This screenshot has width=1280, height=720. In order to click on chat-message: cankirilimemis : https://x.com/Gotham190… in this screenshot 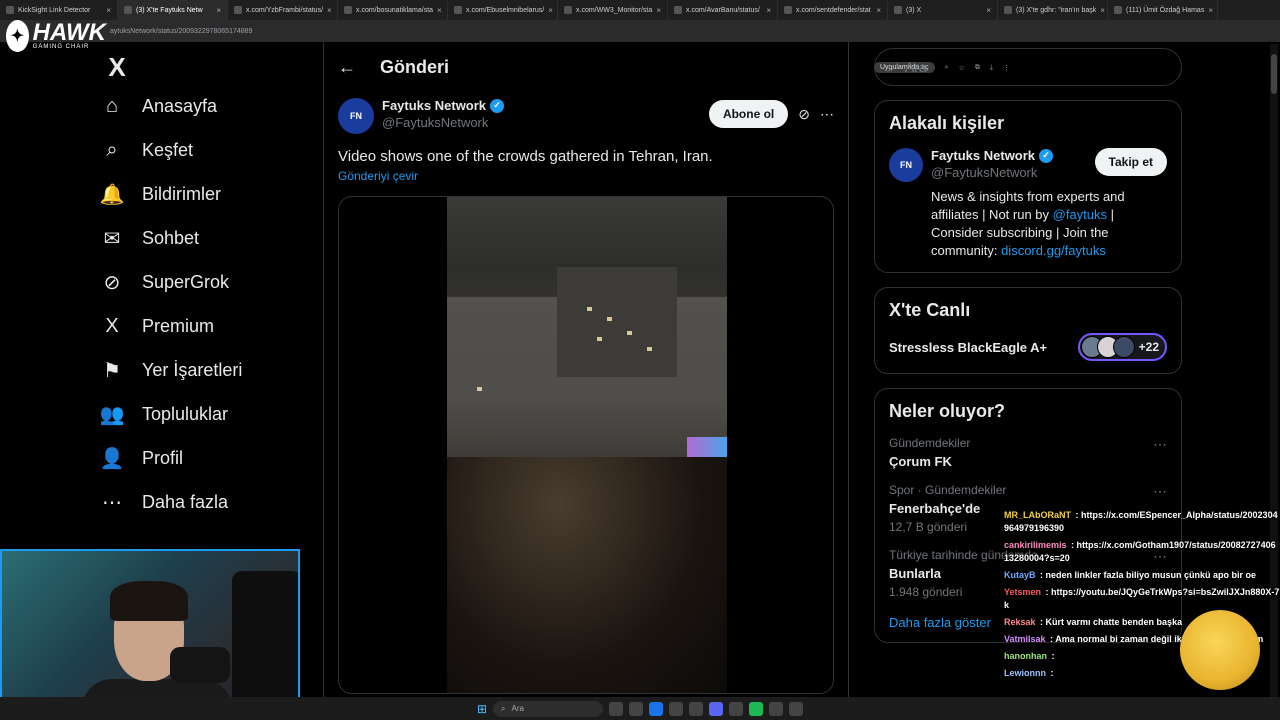, I will do `click(1142, 552)`.